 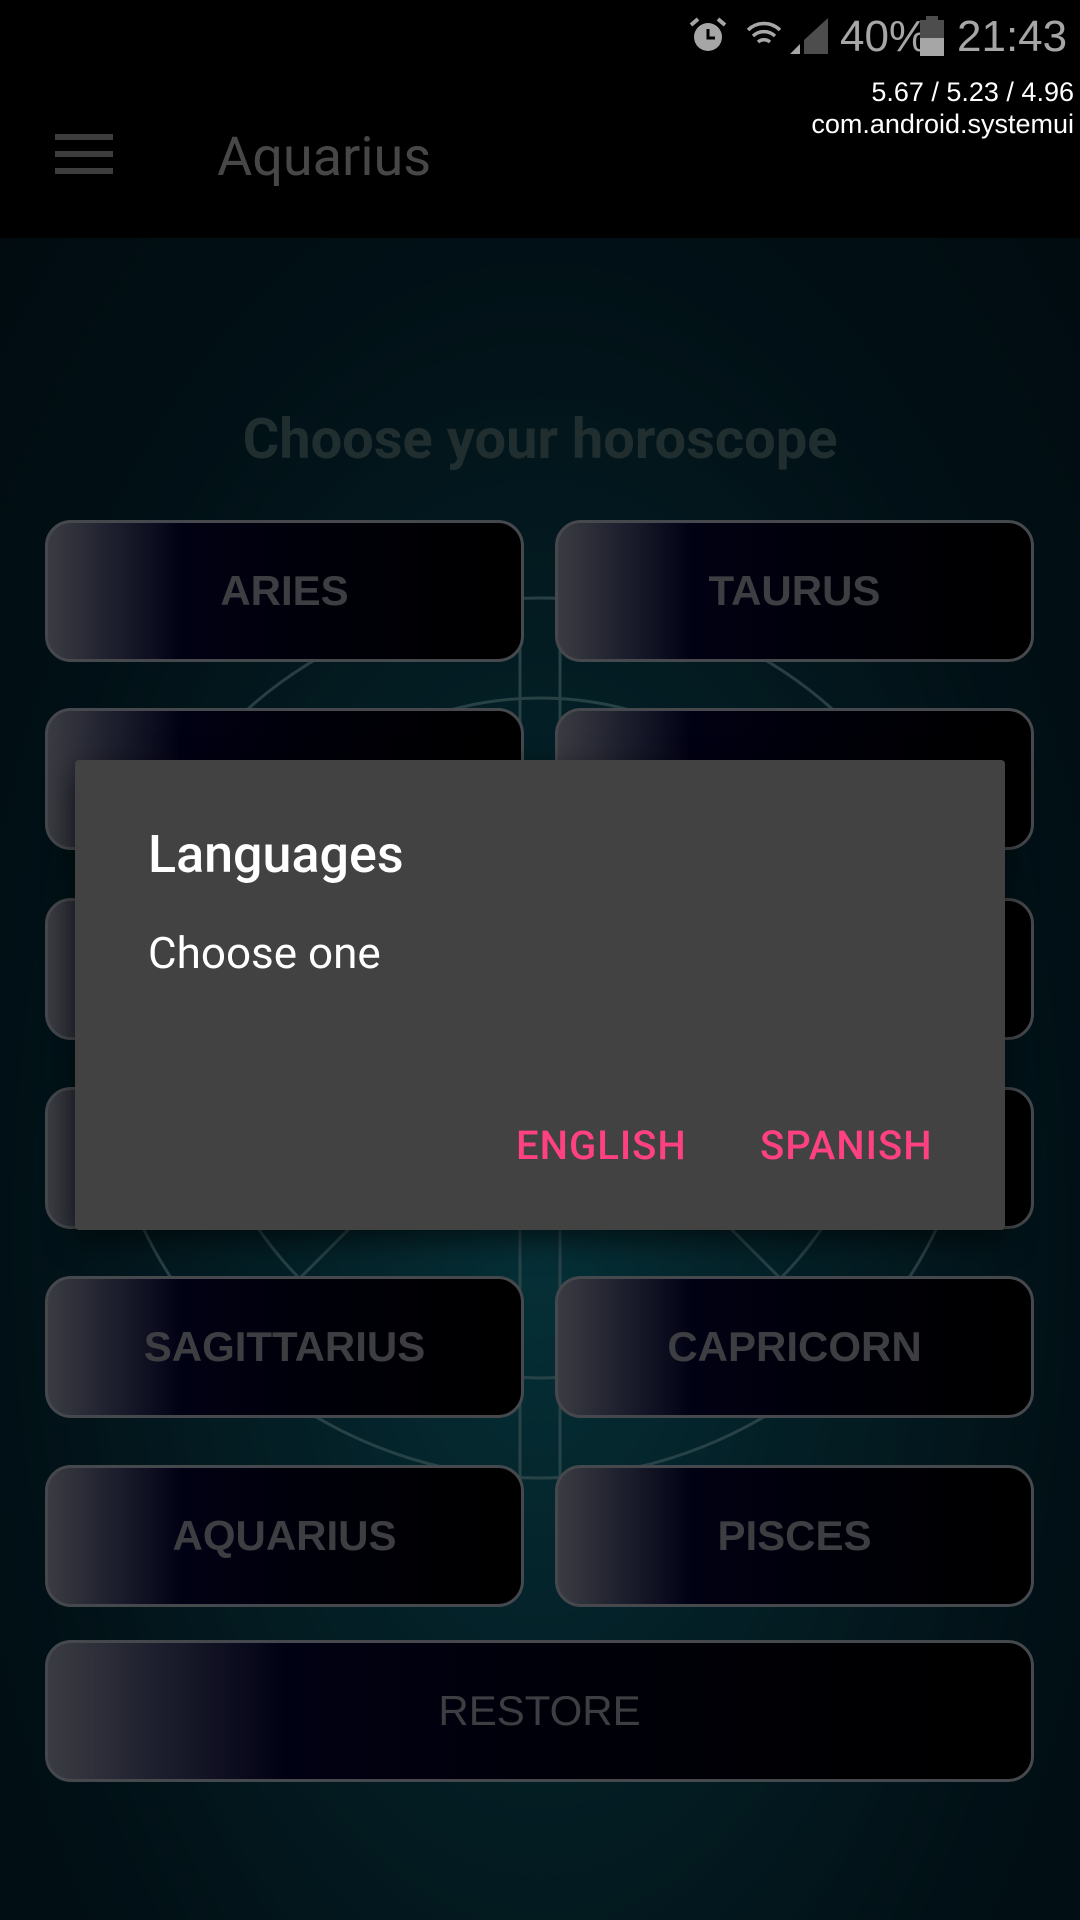 I want to click on english-button: ENGLISH, so click(x=601, y=1145).